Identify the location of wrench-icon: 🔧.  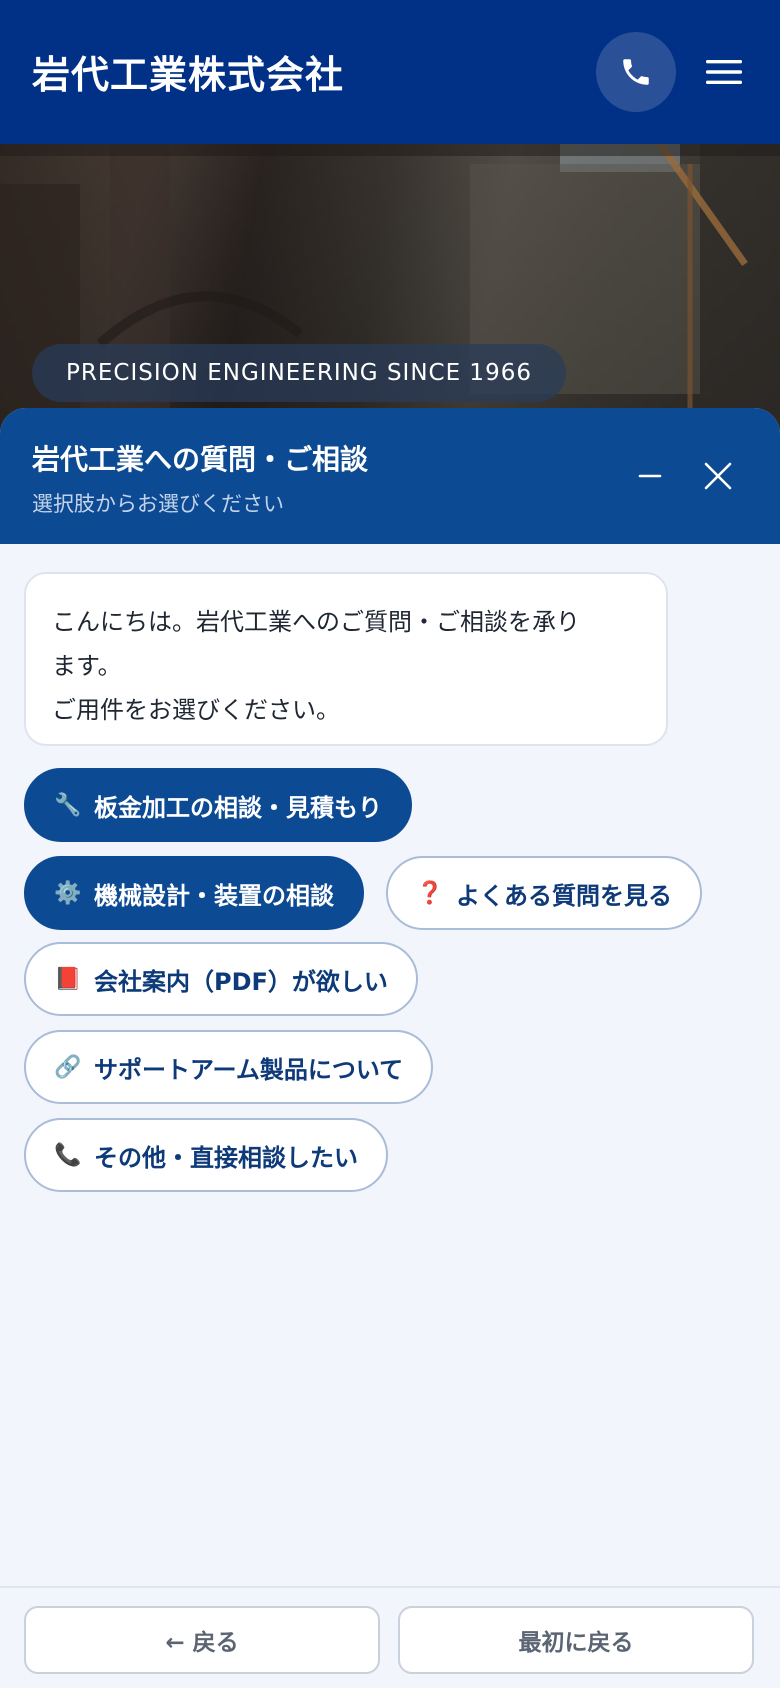
(68, 805).